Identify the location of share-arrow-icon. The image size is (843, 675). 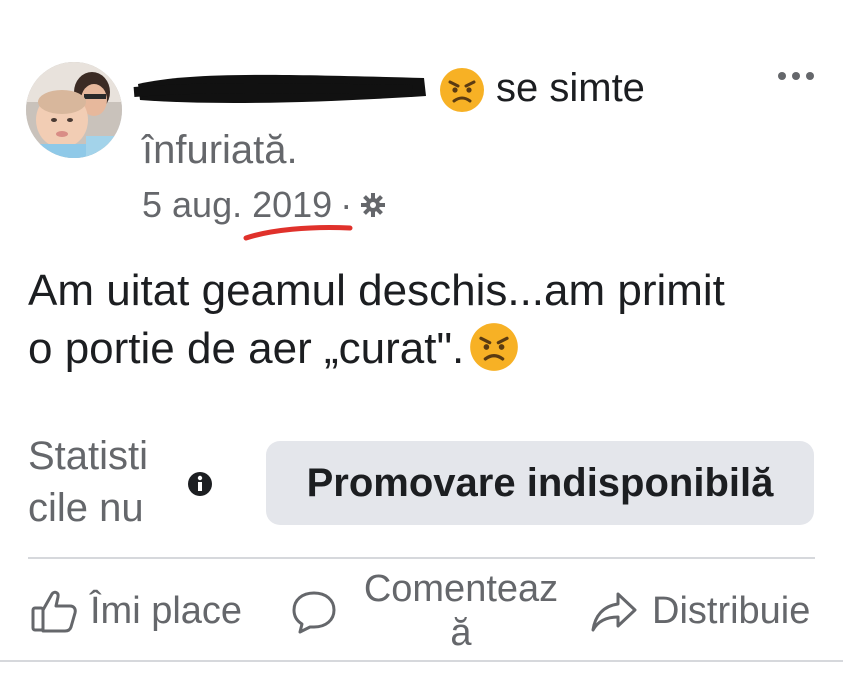
(614, 612).